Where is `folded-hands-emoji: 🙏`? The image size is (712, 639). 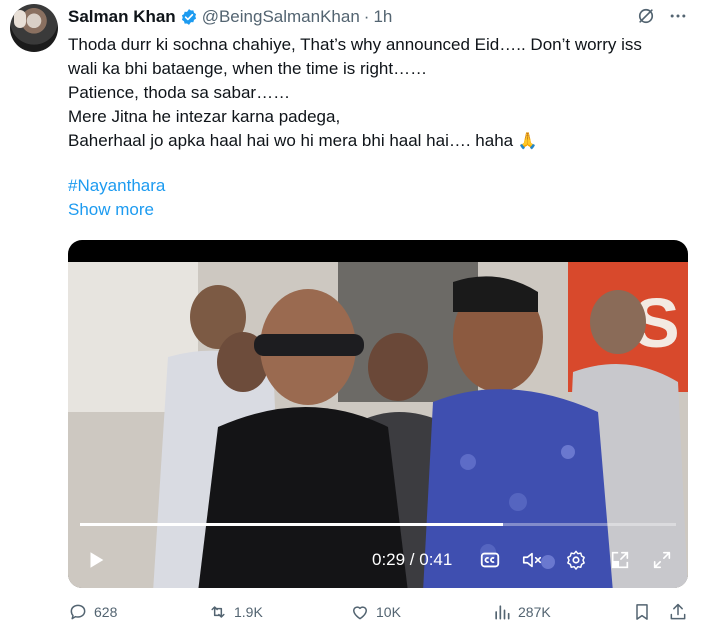
folded-hands-emoji: 🙏 is located at coordinates (527, 141).